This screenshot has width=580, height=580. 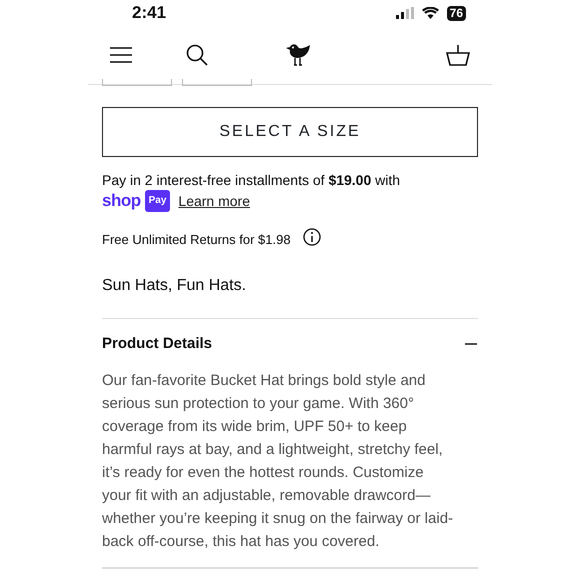 What do you see at coordinates (214, 201) in the screenshot?
I see `learn-more-link: Learn more` at bounding box center [214, 201].